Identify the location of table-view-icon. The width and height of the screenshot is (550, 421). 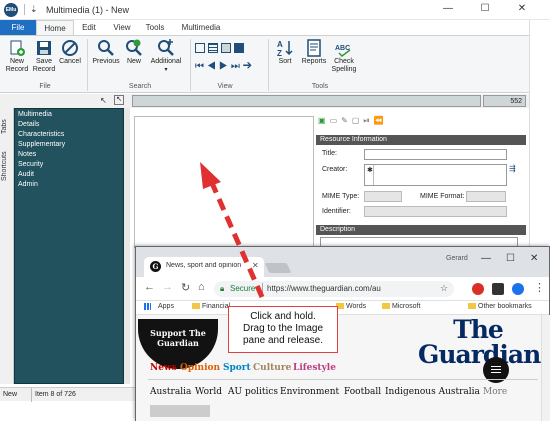
(213, 48).